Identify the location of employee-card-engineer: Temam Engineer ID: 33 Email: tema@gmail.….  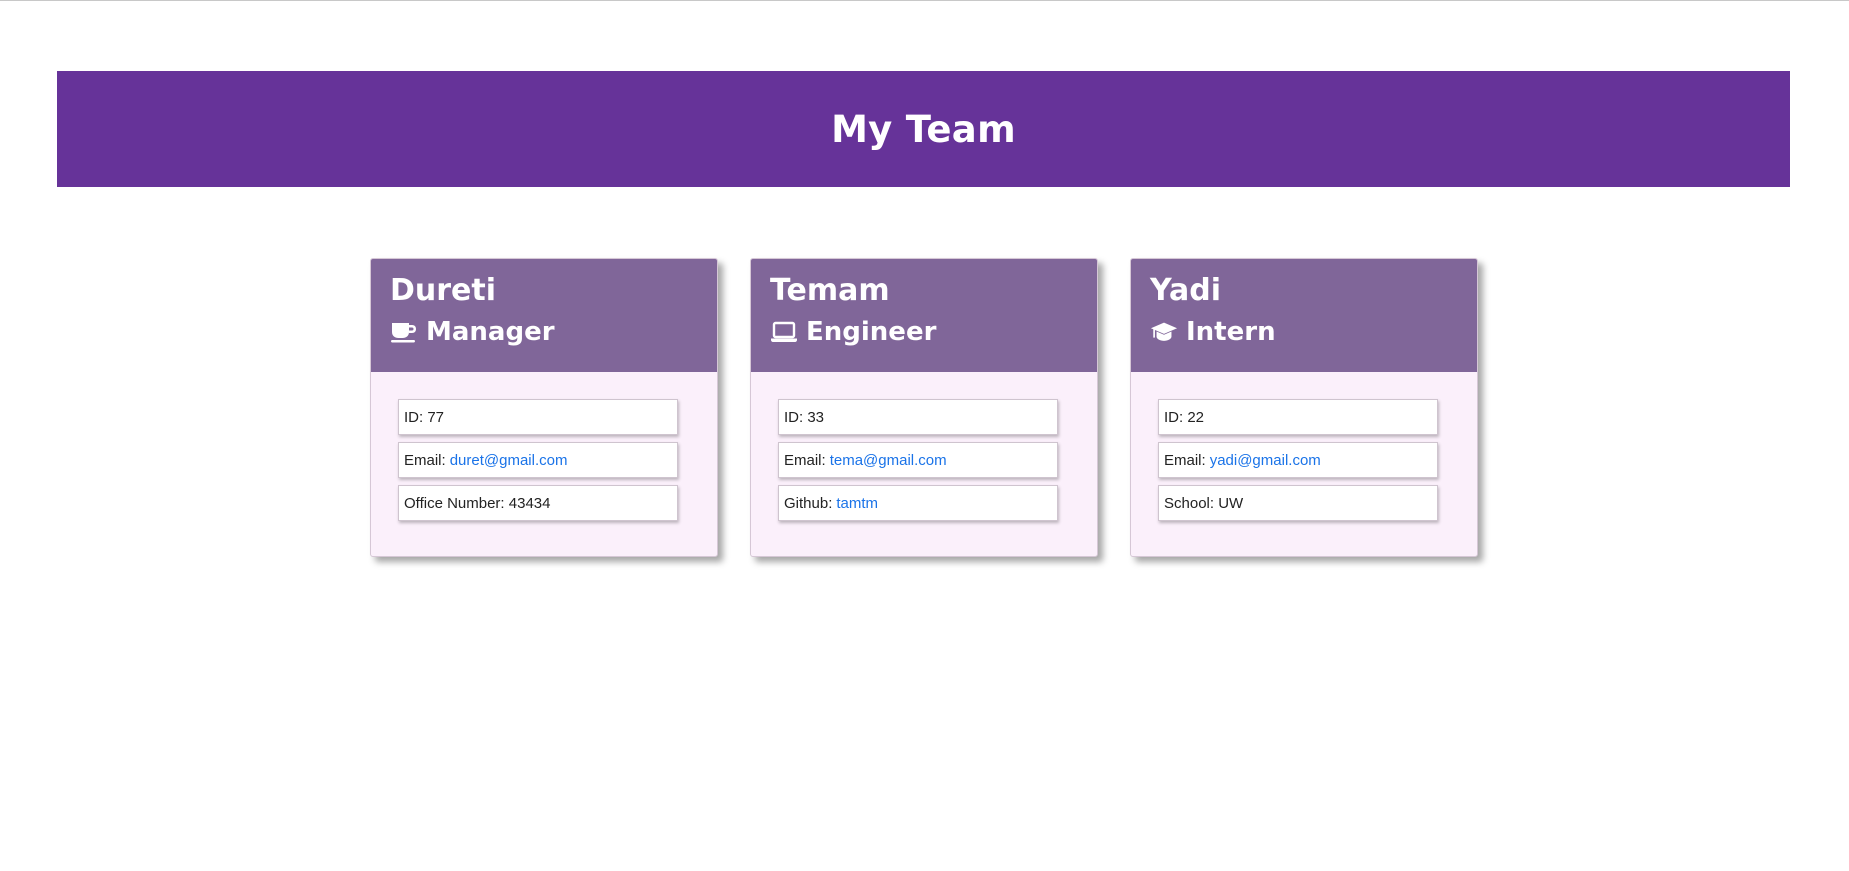
(924, 407).